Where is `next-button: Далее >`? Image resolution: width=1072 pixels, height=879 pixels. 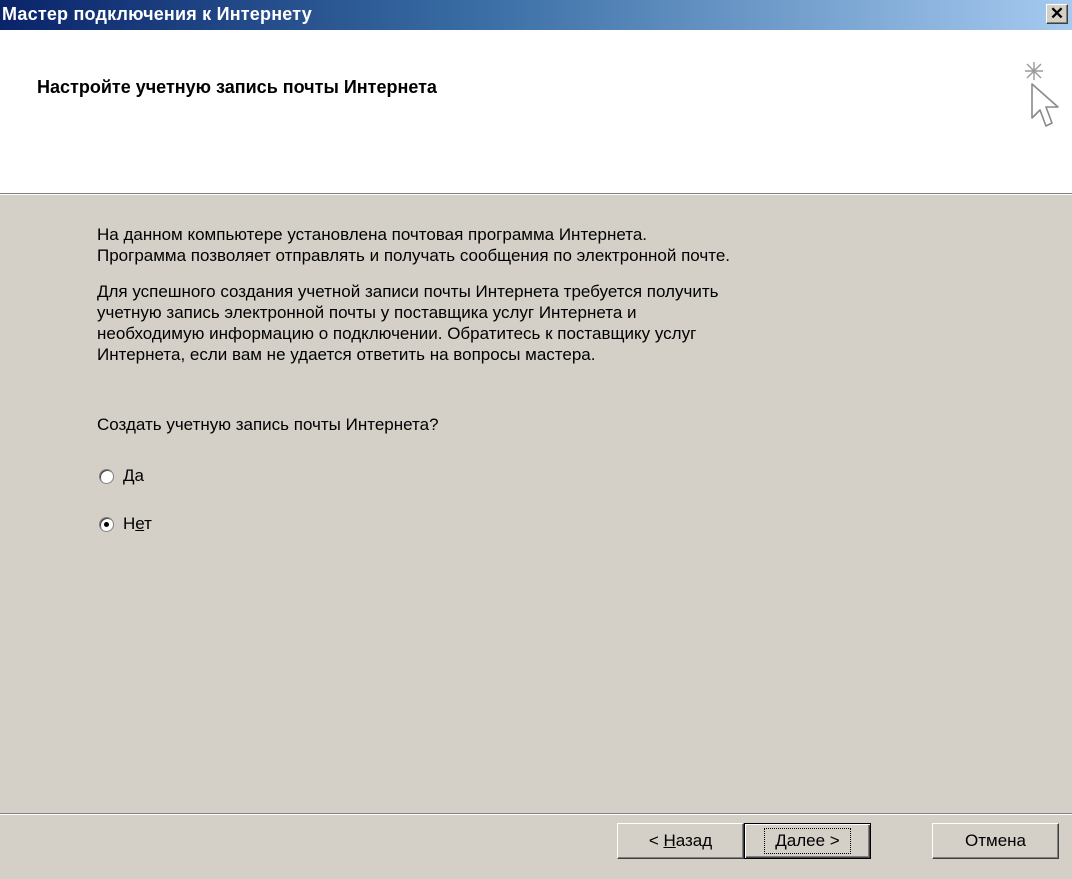
next-button: Далее > is located at coordinates (807, 841).